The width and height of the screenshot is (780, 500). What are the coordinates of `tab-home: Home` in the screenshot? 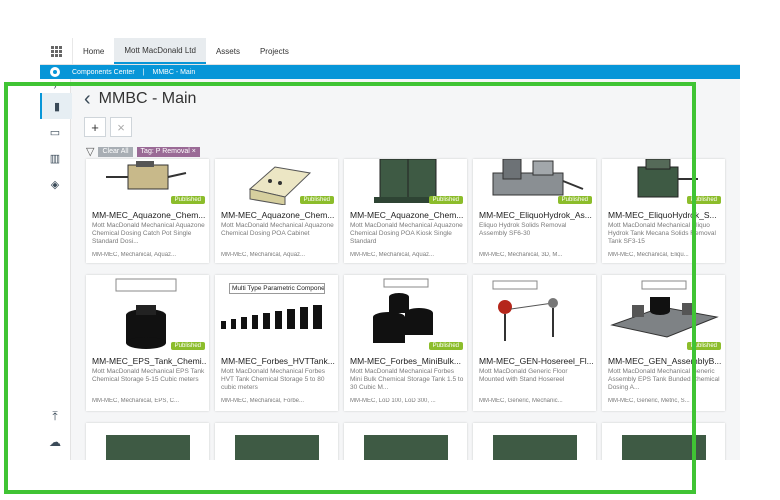 It's located at (93, 51).